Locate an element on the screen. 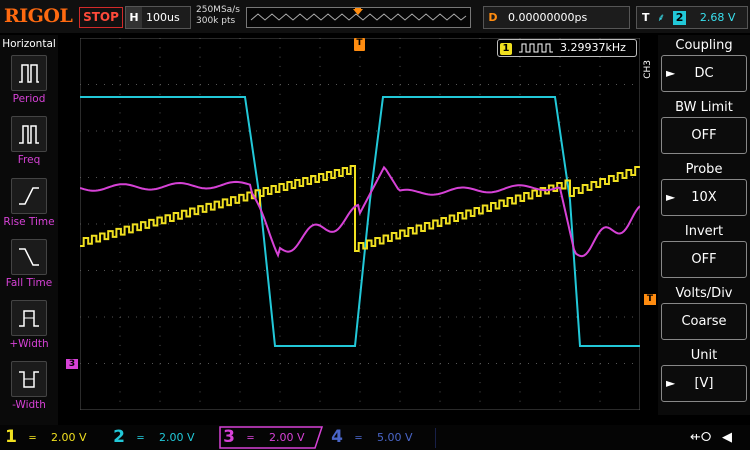 The height and width of the screenshot is (450, 750). ch4-status: 4 ═ 5.00 V is located at coordinates (380, 437).